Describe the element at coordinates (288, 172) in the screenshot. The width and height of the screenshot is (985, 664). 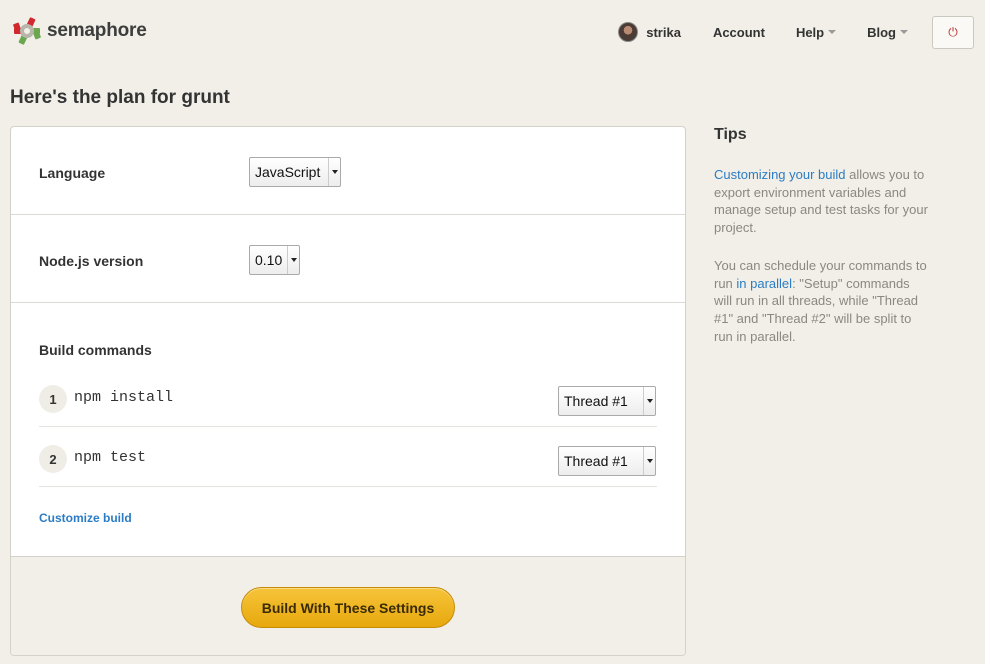
I see `language-select-value: JavaScript` at that location.